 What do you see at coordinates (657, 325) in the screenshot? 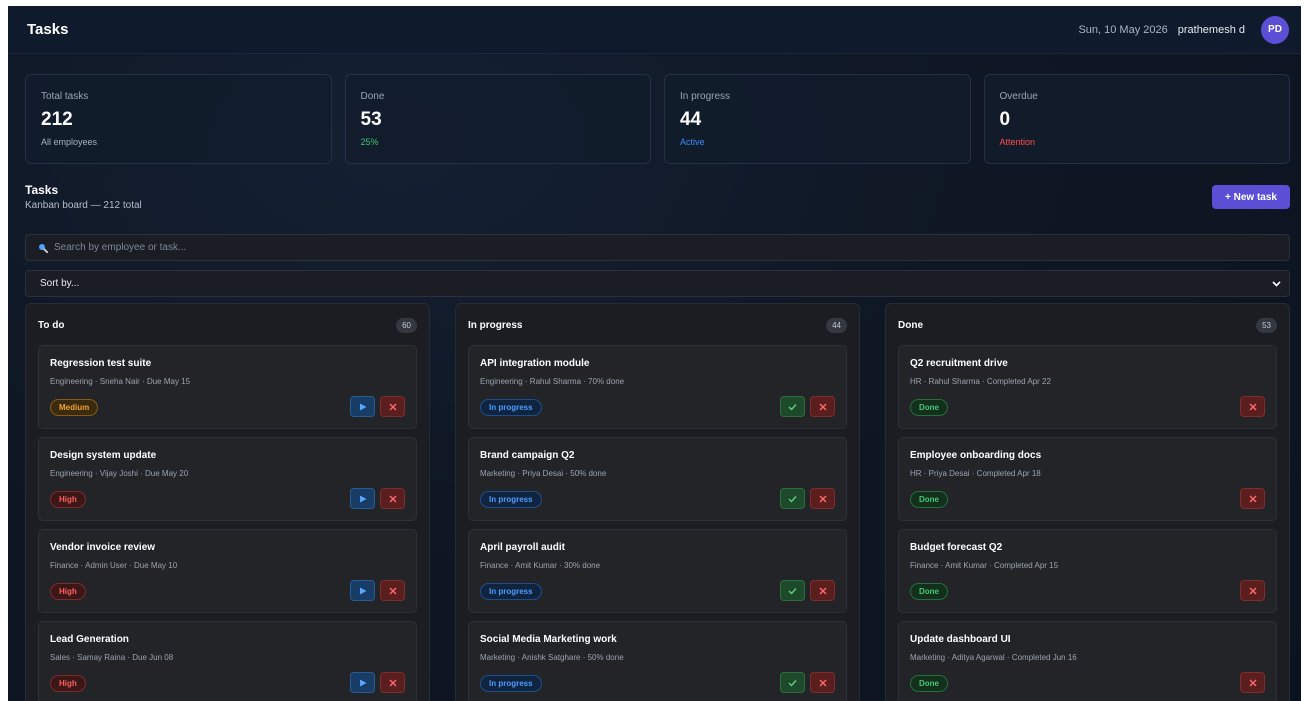
I see `column-header: In progress 44` at bounding box center [657, 325].